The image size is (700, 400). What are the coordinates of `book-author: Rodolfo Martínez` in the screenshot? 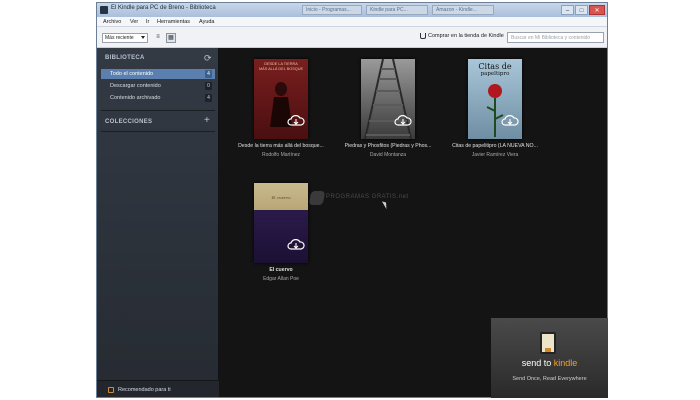 It's located at (281, 155).